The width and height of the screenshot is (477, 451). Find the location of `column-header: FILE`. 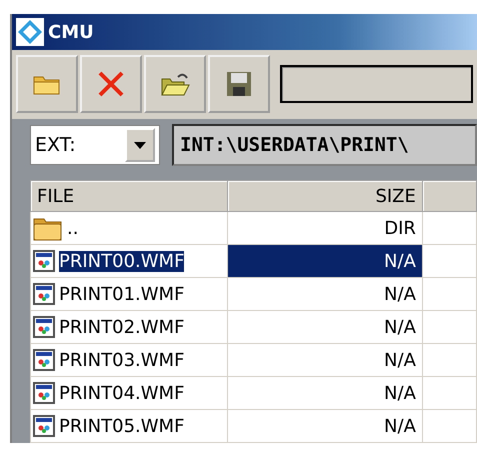

column-header: FILE is located at coordinates (129, 196).